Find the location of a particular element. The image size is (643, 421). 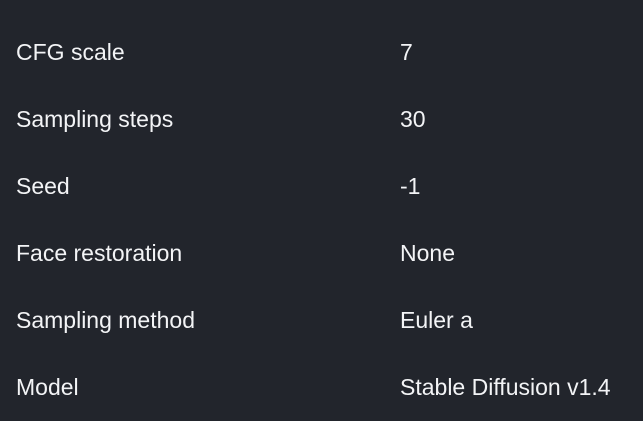

setting-value: 30 is located at coordinates (413, 119).